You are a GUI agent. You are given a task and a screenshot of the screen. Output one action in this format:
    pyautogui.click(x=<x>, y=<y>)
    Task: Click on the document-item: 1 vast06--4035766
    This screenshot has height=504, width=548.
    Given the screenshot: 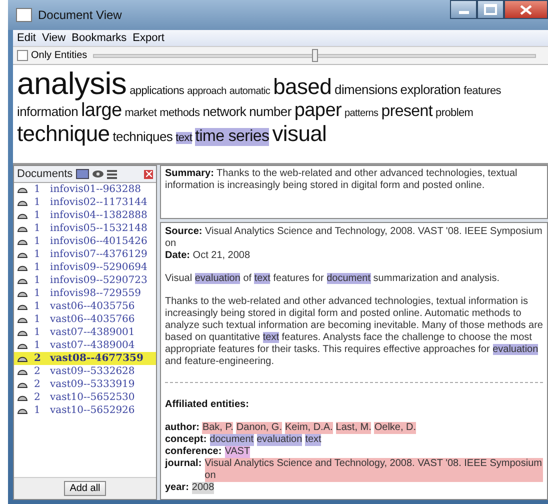 What is the action you would take?
    pyautogui.click(x=85, y=319)
    